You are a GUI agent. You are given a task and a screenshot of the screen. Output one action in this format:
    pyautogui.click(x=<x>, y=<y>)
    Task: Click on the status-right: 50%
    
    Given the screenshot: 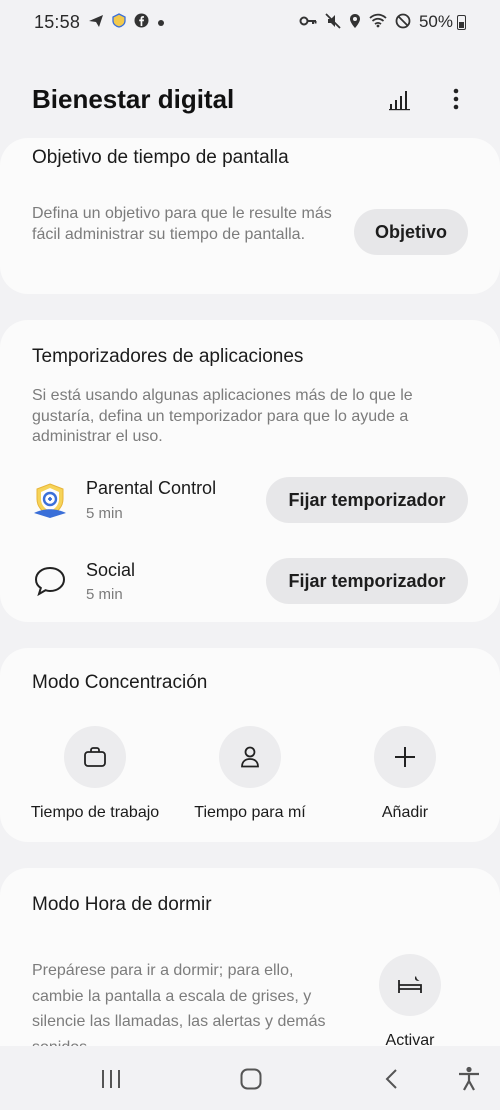 What is the action you would take?
    pyautogui.click(x=382, y=22)
    